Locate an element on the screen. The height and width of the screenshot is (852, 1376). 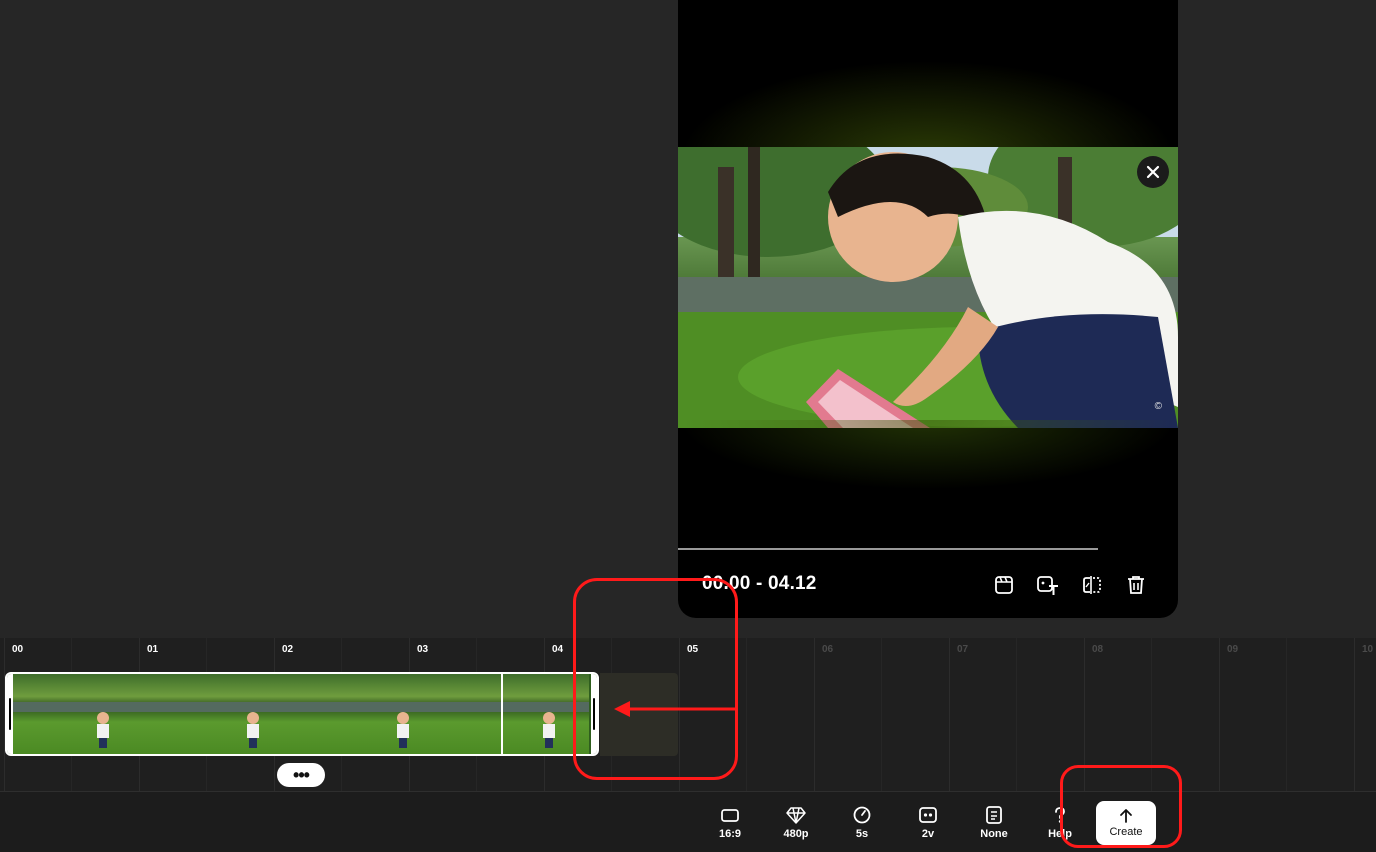
video-clip is located at coordinates (302, 714).